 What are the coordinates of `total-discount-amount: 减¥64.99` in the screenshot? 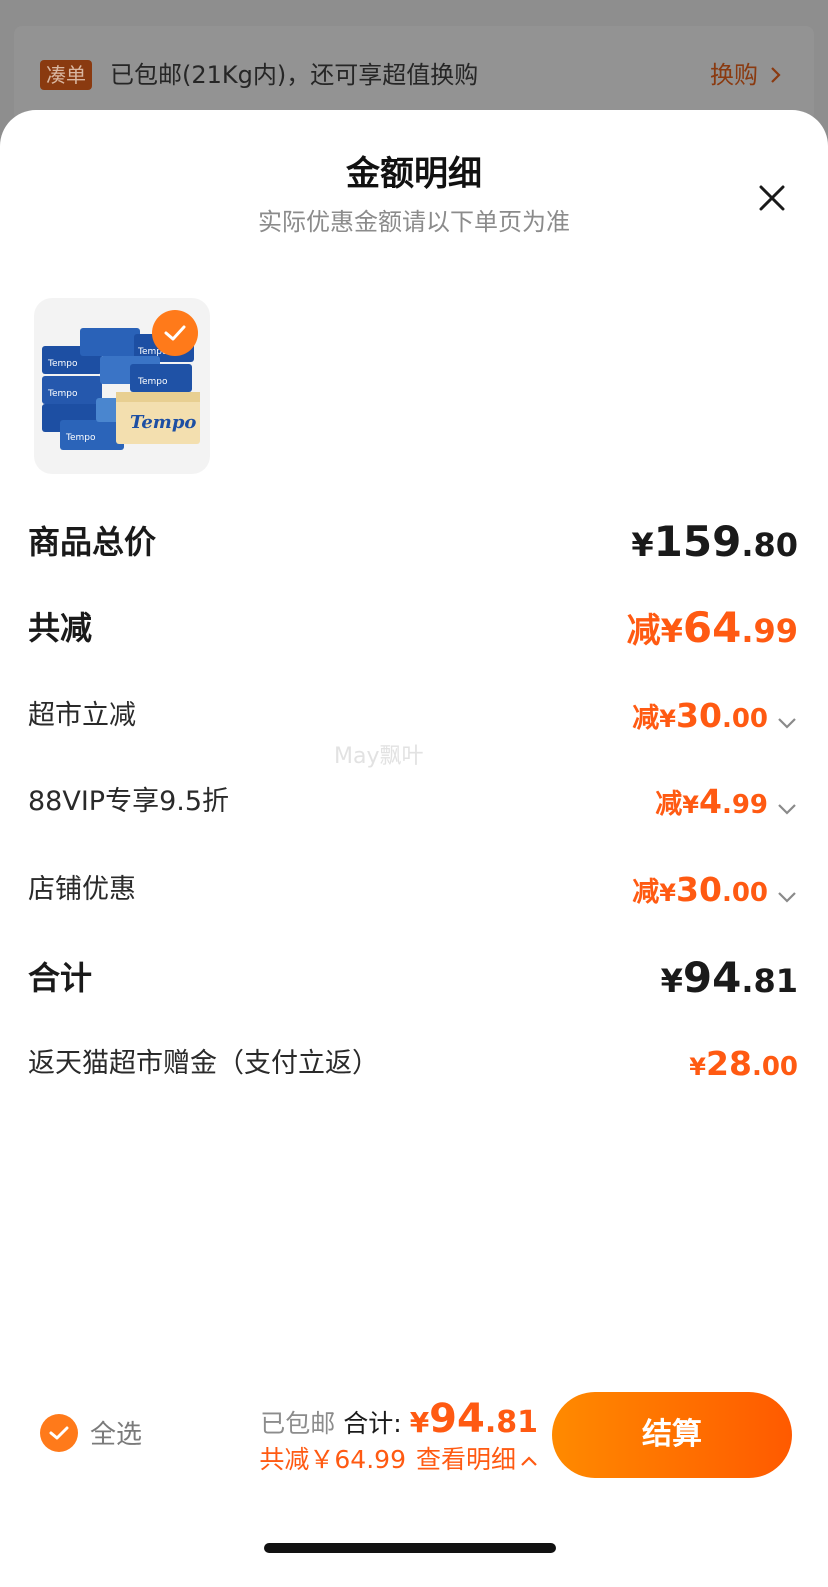 It's located at (712, 627).